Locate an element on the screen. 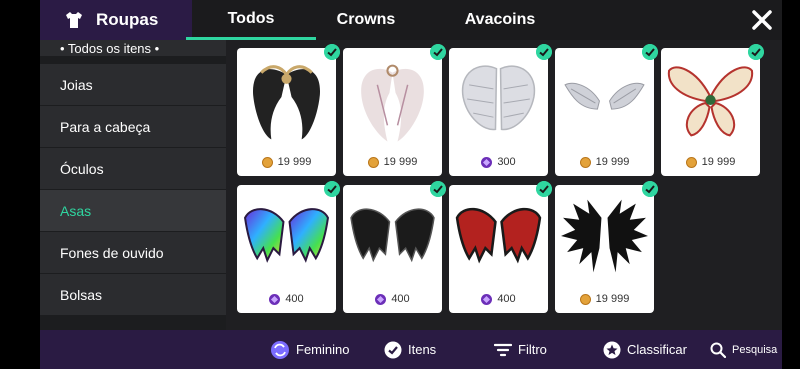 The width and height of the screenshot is (800, 369). sidebar-item-bolsas: Bolsas is located at coordinates (133, 294).